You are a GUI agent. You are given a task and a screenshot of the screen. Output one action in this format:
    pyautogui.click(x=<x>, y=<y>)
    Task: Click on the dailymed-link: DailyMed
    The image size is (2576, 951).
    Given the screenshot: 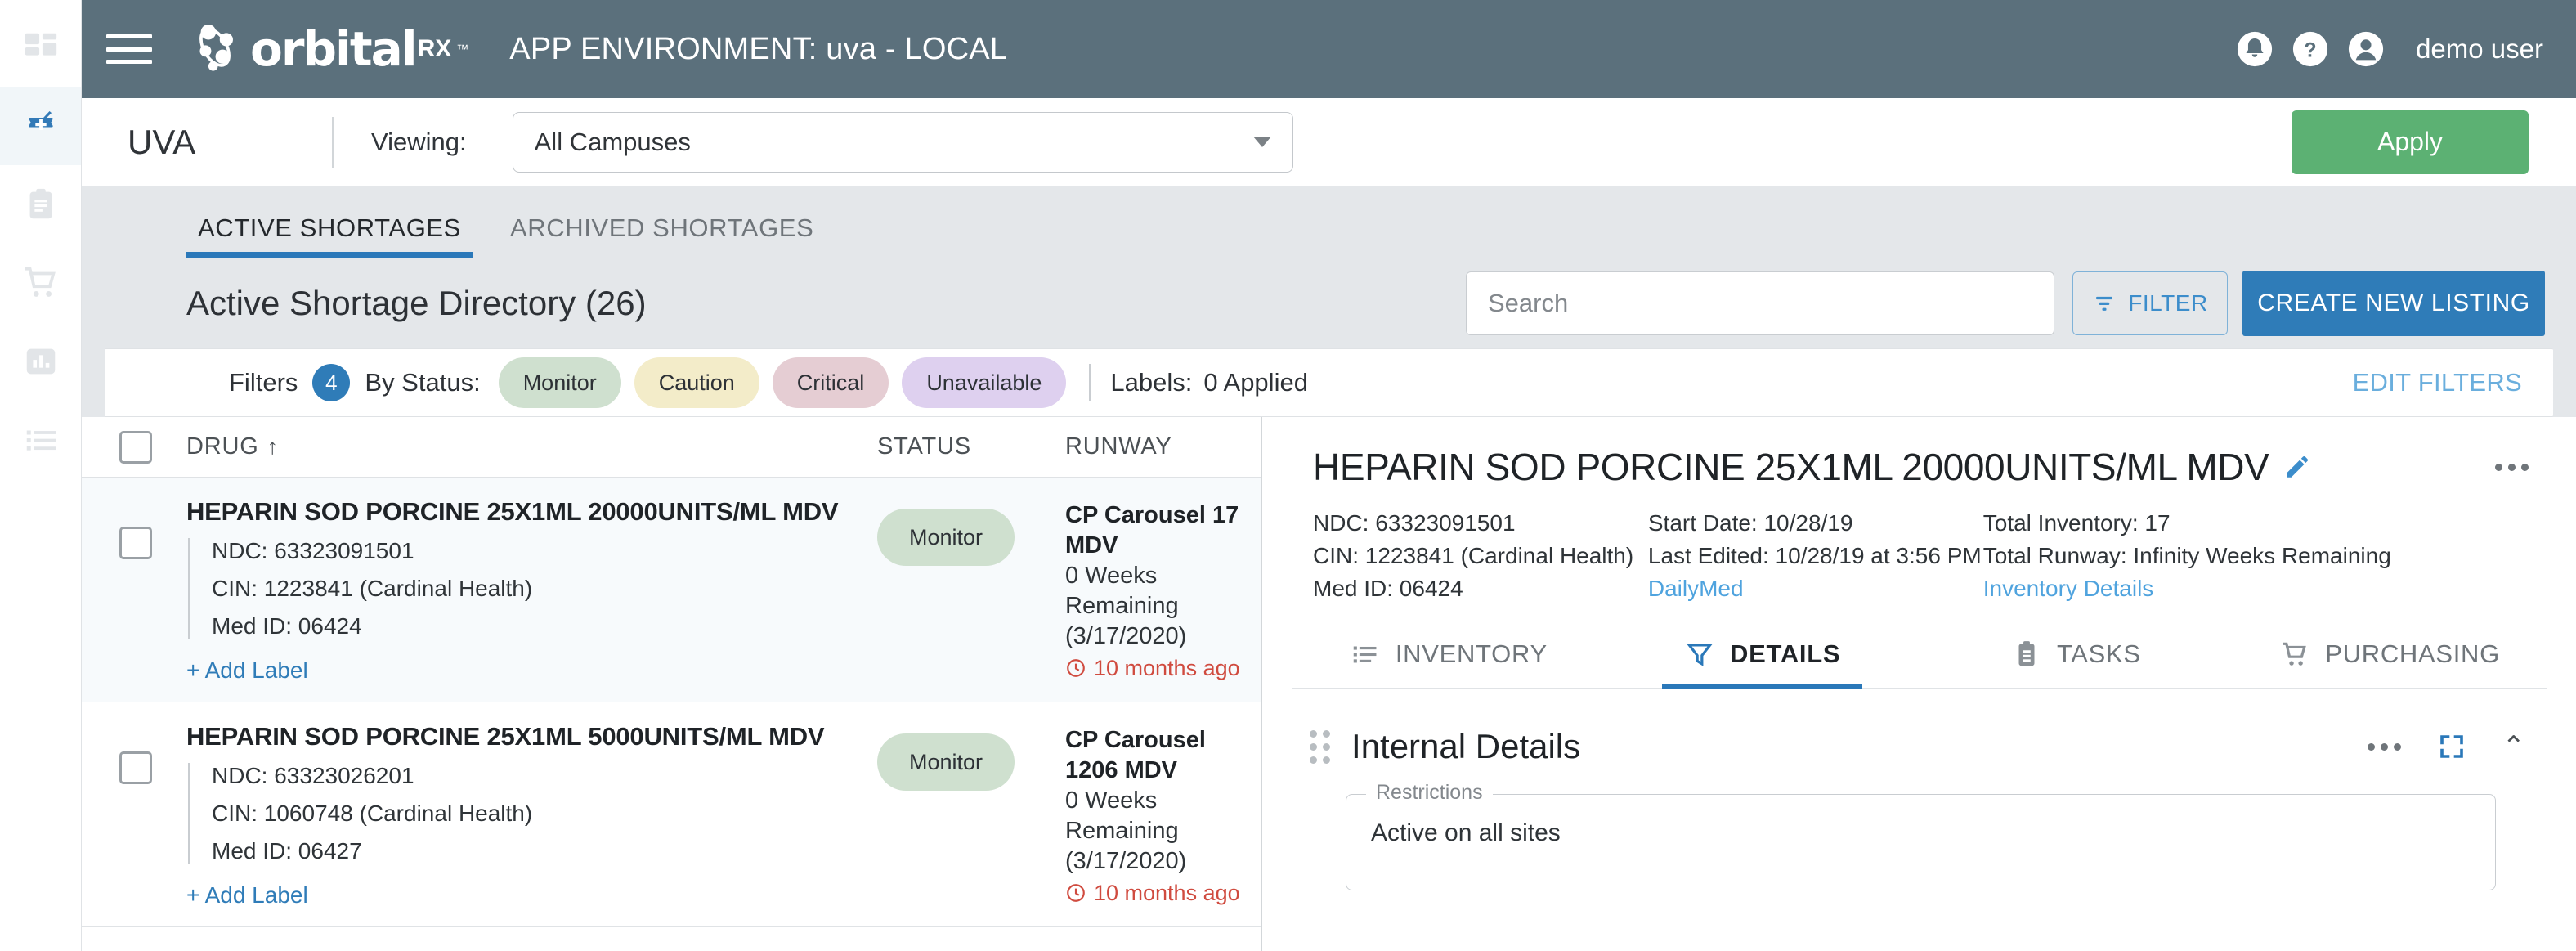 What is the action you would take?
    pyautogui.click(x=1815, y=588)
    